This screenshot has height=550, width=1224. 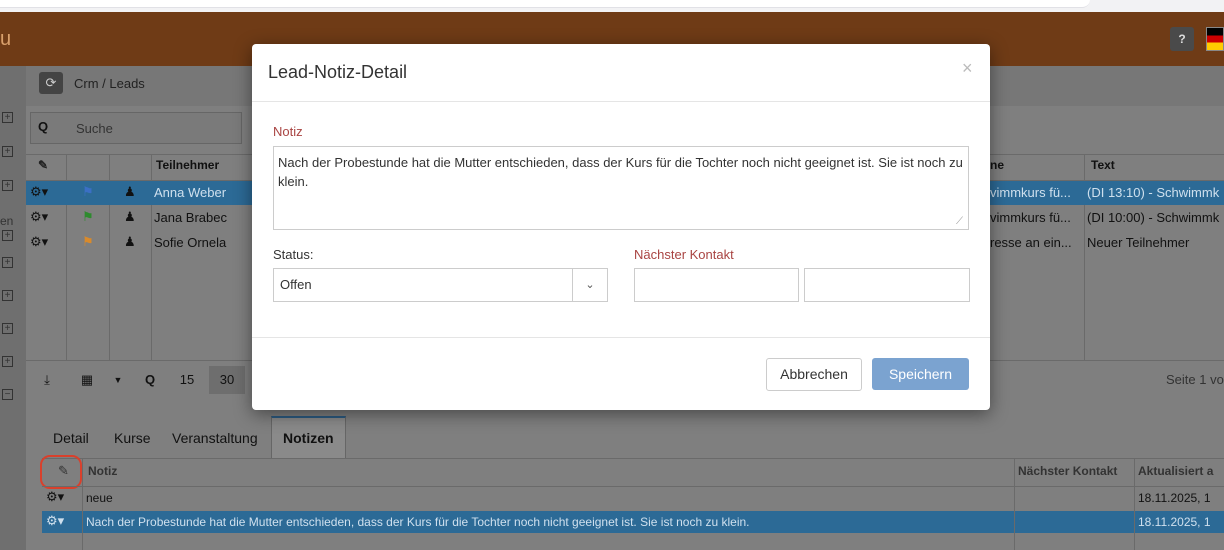 What do you see at coordinates (1182, 39) in the screenshot?
I see `help-button: ?` at bounding box center [1182, 39].